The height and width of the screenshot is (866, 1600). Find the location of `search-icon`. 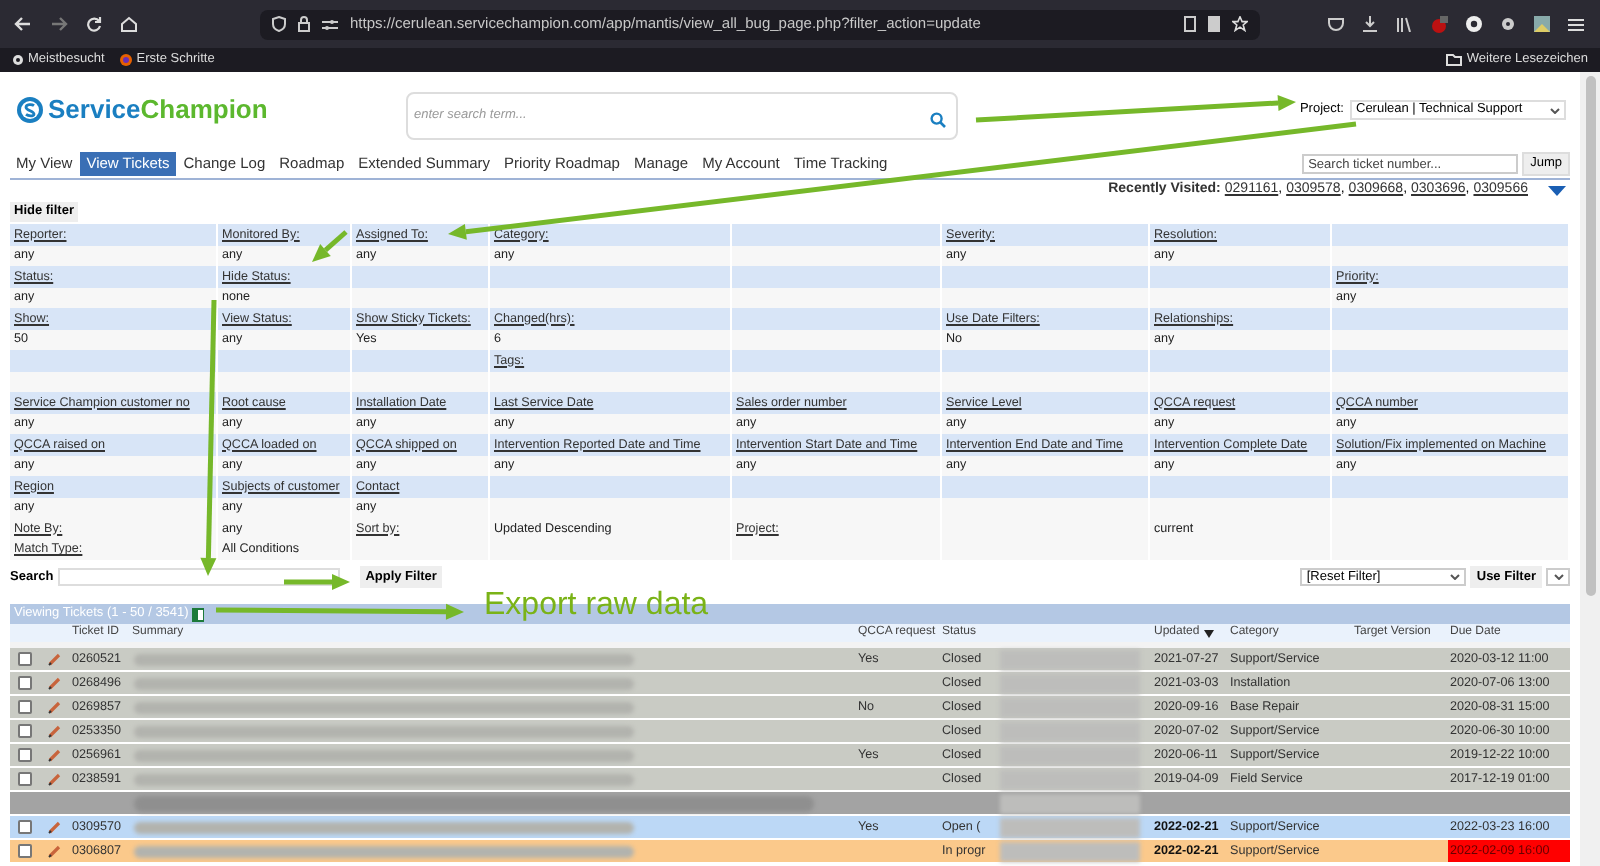

search-icon is located at coordinates (938, 120).